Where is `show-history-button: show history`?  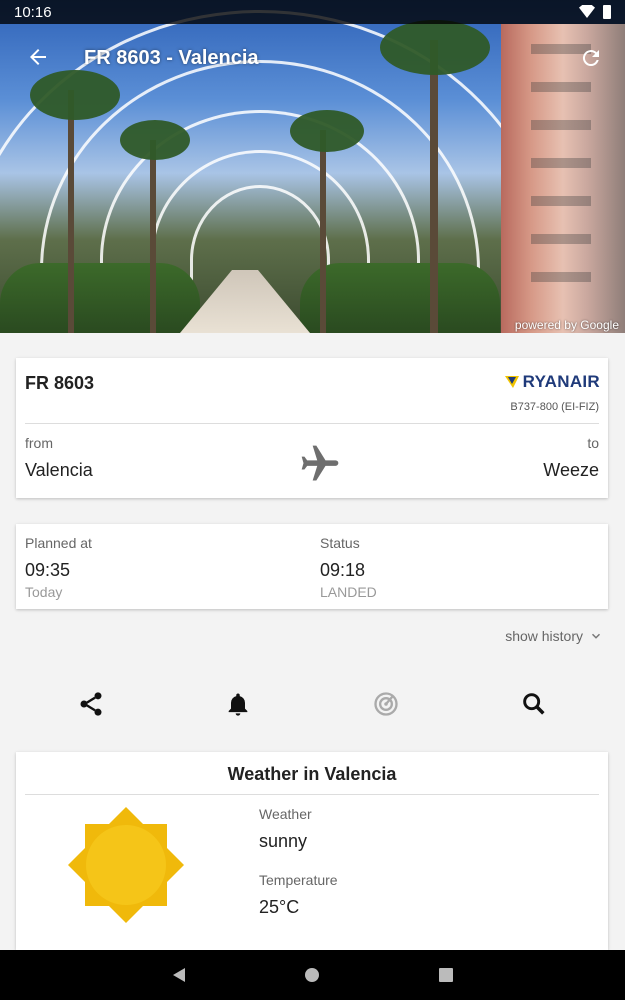 show-history-button: show history is located at coordinates (554, 636).